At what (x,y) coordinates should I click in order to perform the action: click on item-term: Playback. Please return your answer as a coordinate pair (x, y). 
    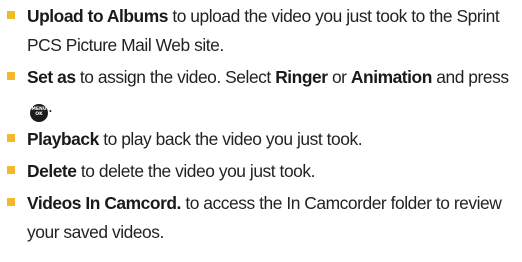
    Looking at the image, I should click on (63, 139).